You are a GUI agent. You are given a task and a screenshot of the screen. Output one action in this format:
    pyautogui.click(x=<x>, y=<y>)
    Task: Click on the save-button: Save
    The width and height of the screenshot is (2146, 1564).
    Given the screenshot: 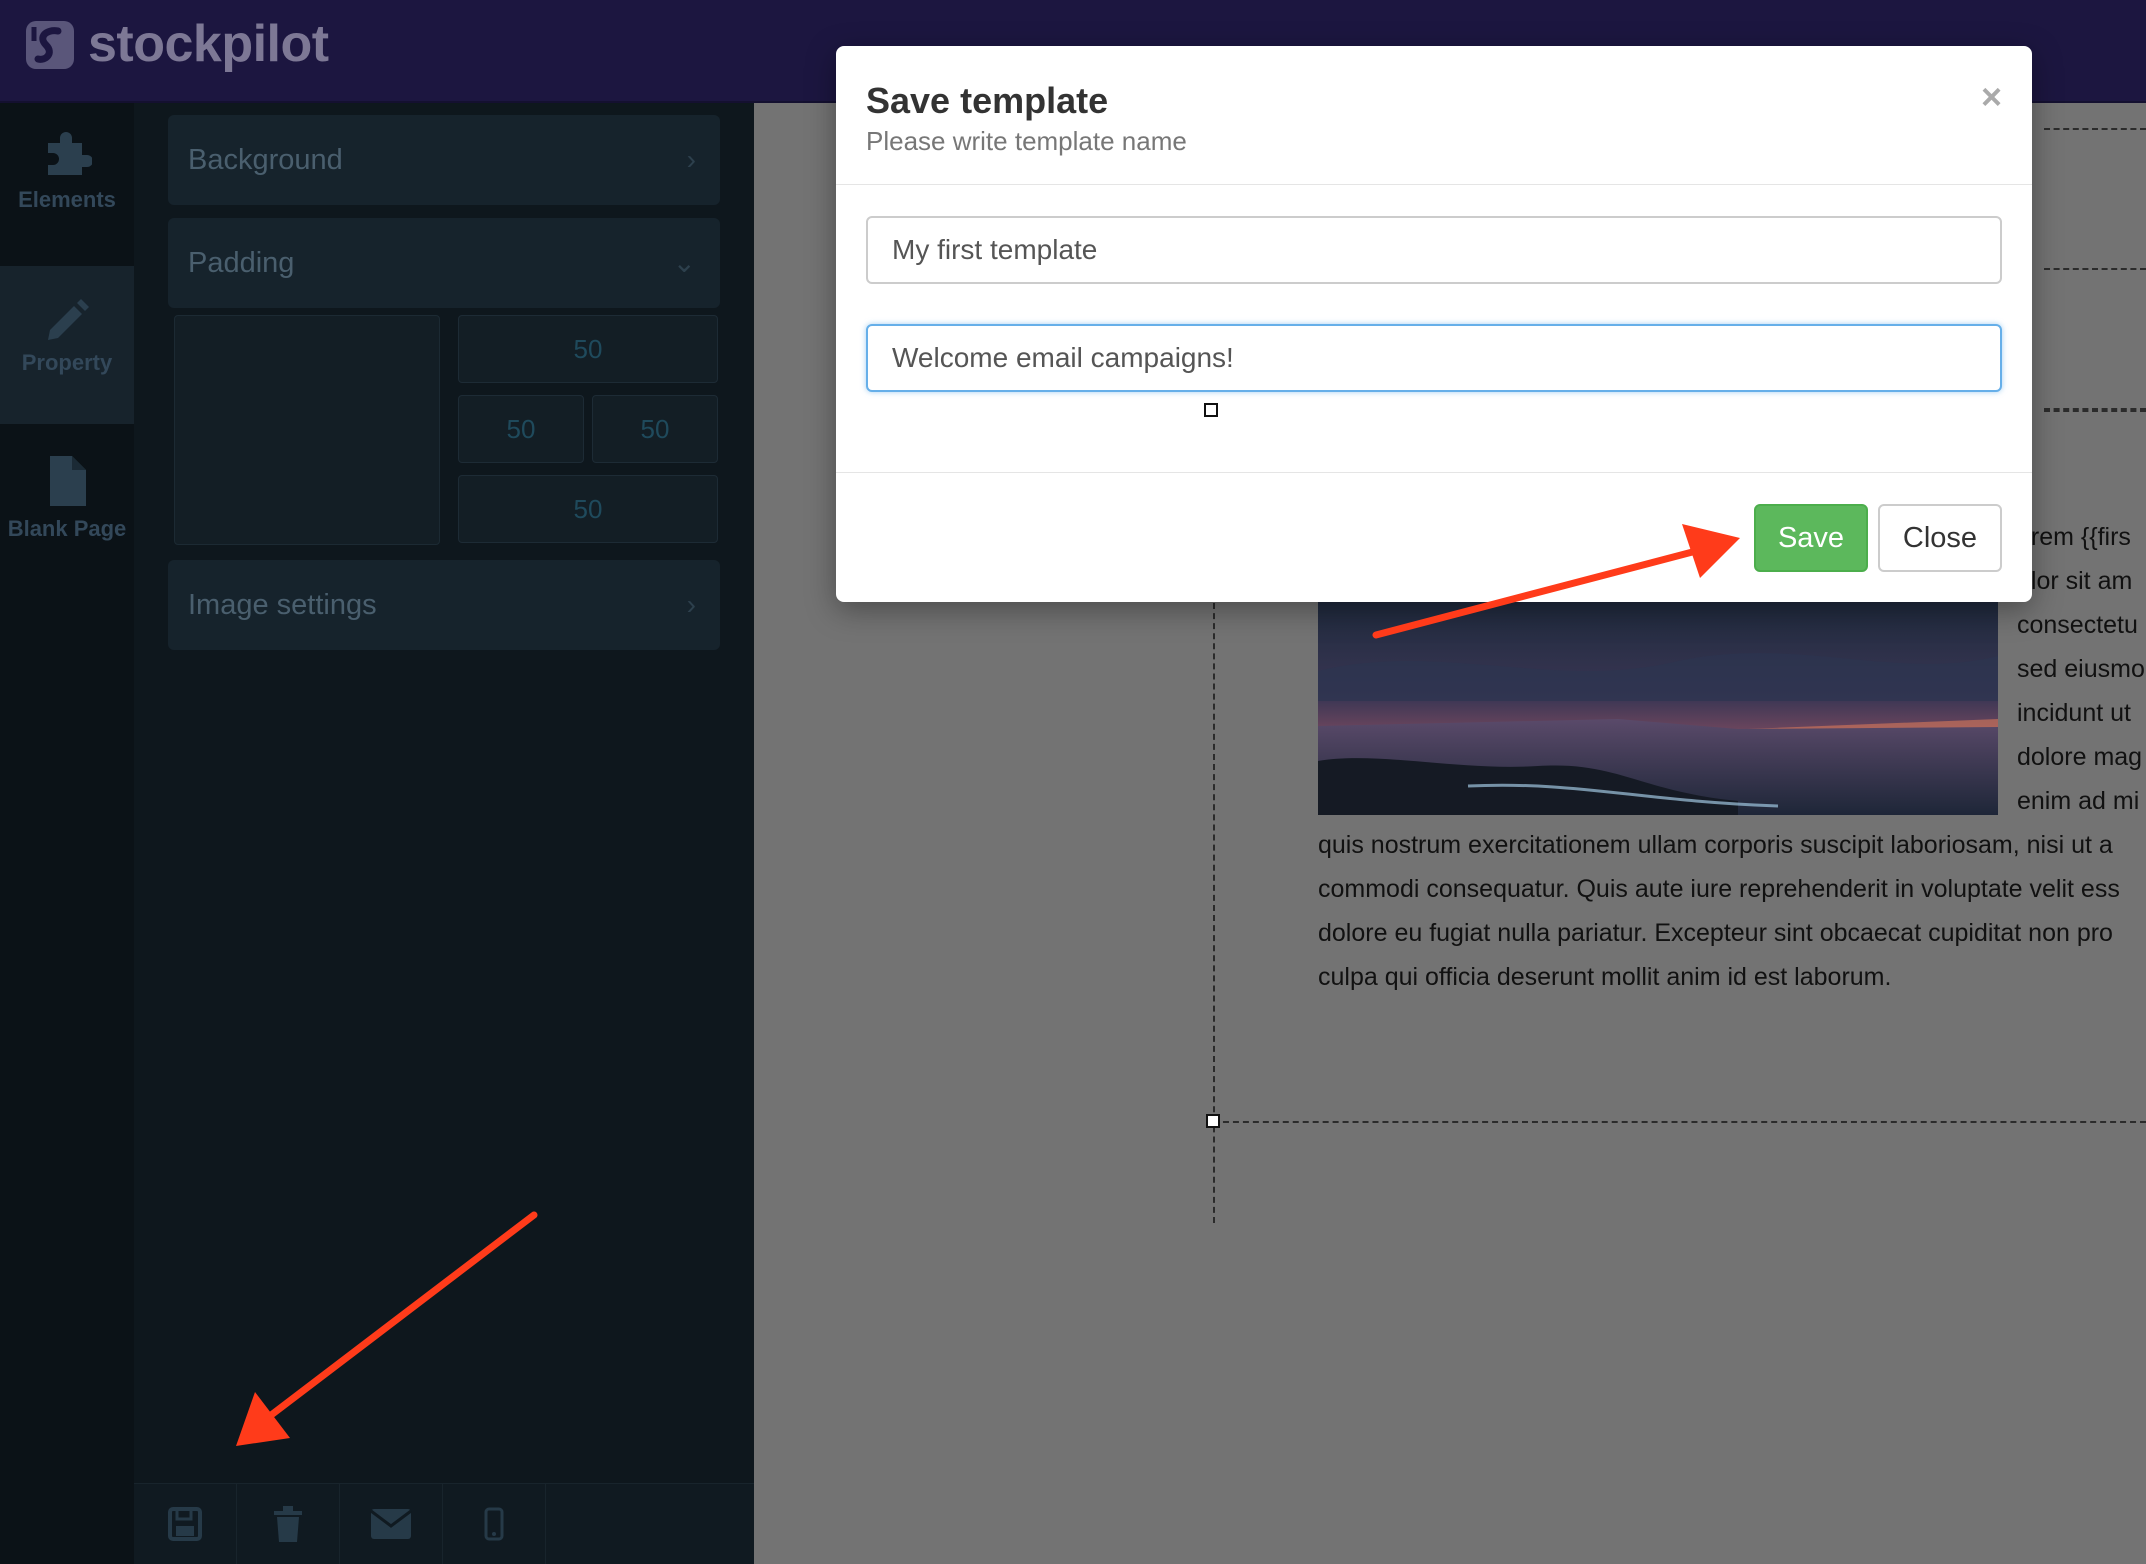 What is the action you would take?
    pyautogui.click(x=1811, y=538)
    